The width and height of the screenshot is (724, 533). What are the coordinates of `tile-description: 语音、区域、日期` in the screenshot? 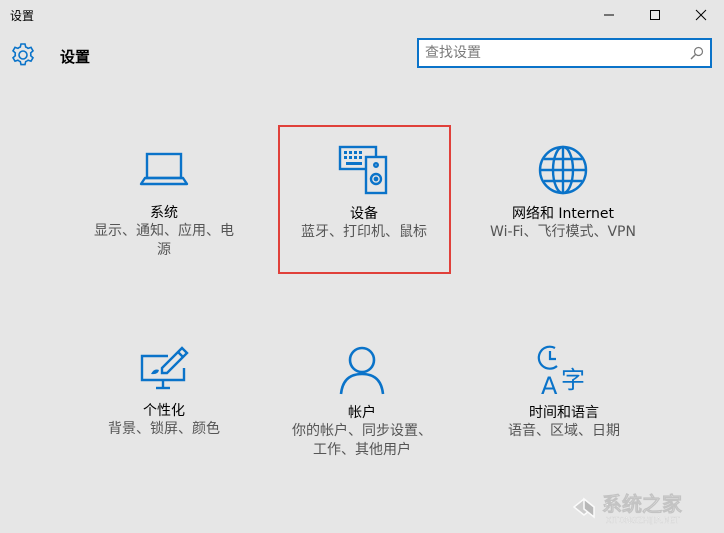 It's located at (564, 431).